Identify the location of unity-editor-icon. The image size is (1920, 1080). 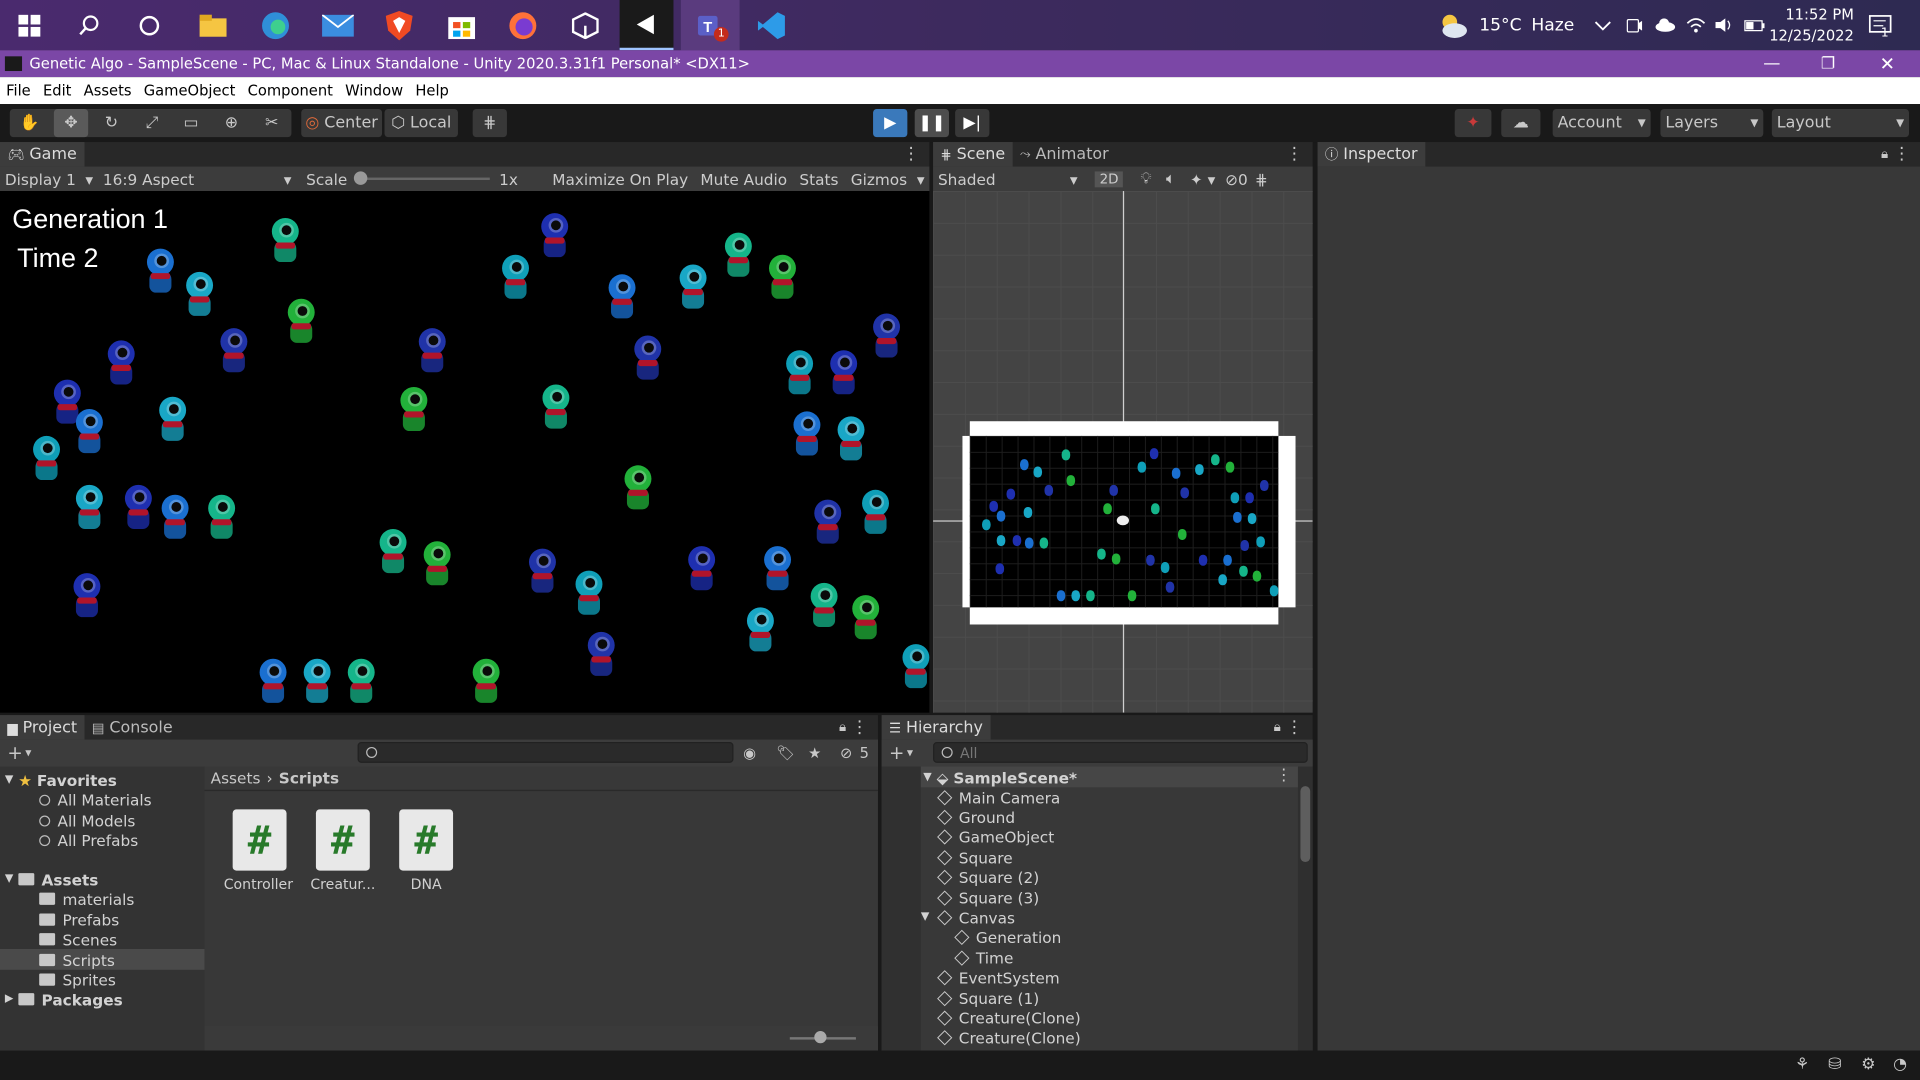
(646, 25).